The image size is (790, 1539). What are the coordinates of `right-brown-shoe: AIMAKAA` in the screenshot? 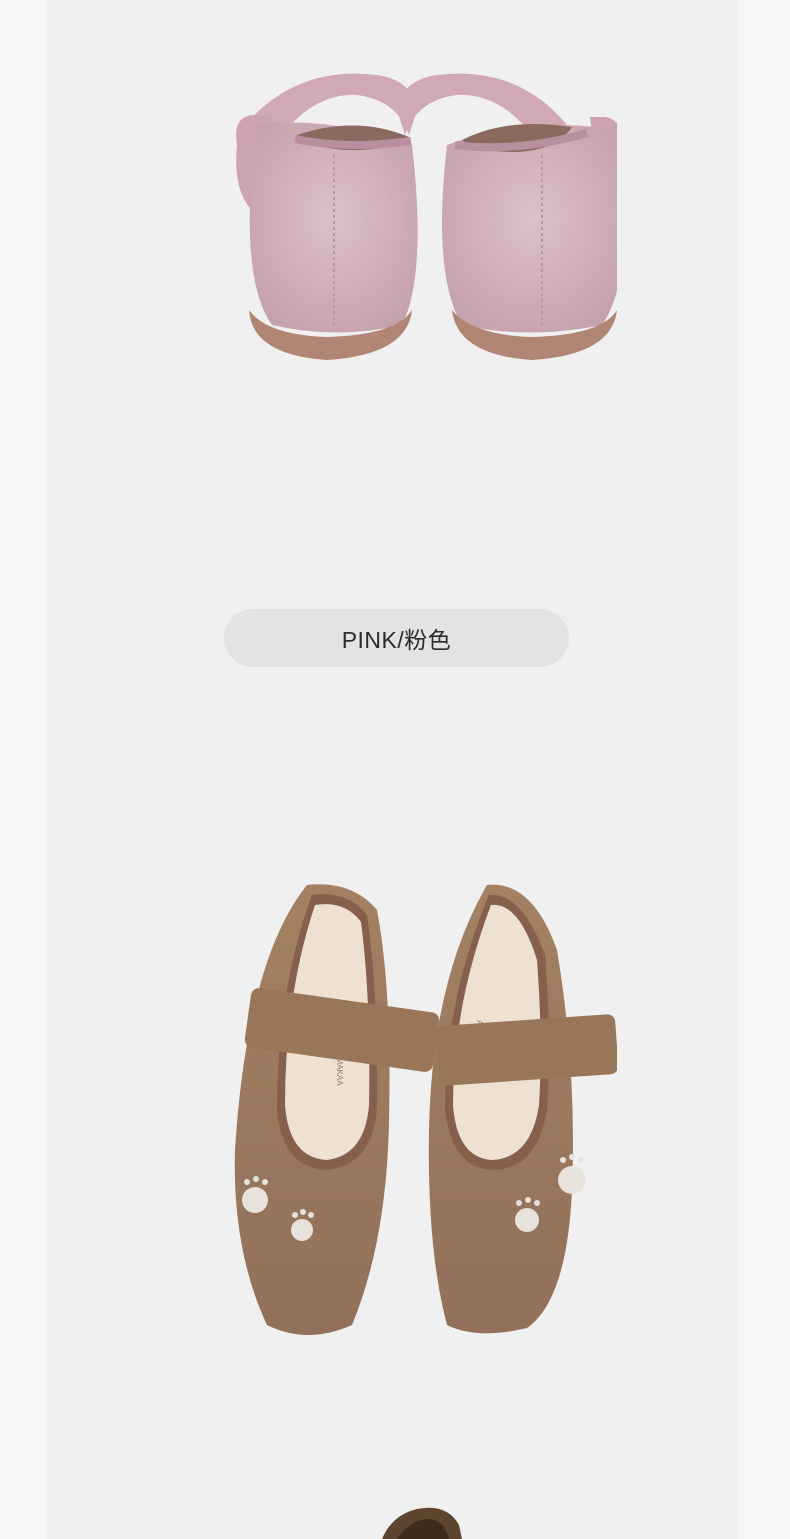 It's located at (523, 1109).